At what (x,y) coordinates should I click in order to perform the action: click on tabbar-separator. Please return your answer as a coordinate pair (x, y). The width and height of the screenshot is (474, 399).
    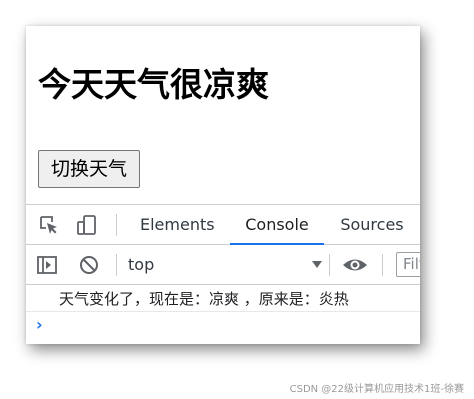
    Looking at the image, I should click on (116, 225).